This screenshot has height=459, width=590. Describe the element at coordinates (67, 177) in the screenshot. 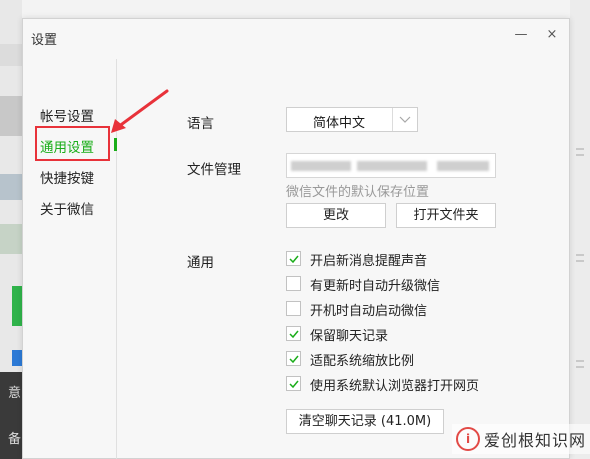

I see `sidebar-item-shortcut-keys: 快捷按键` at that location.